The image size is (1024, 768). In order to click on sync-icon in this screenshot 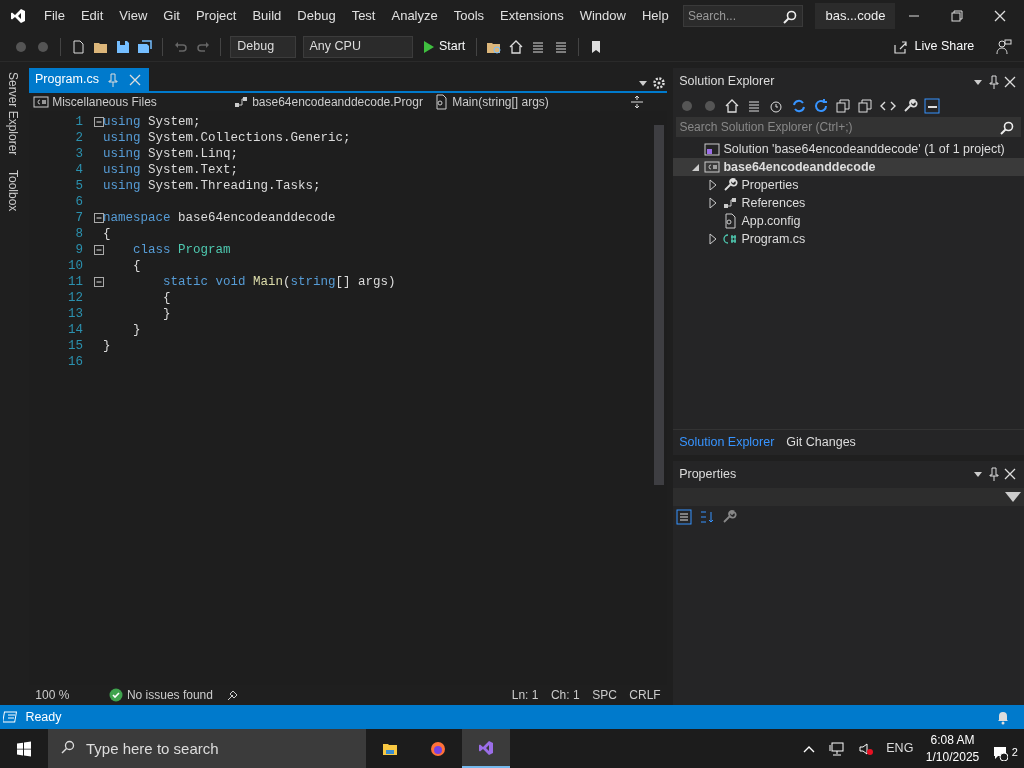, I will do `click(798, 106)`.